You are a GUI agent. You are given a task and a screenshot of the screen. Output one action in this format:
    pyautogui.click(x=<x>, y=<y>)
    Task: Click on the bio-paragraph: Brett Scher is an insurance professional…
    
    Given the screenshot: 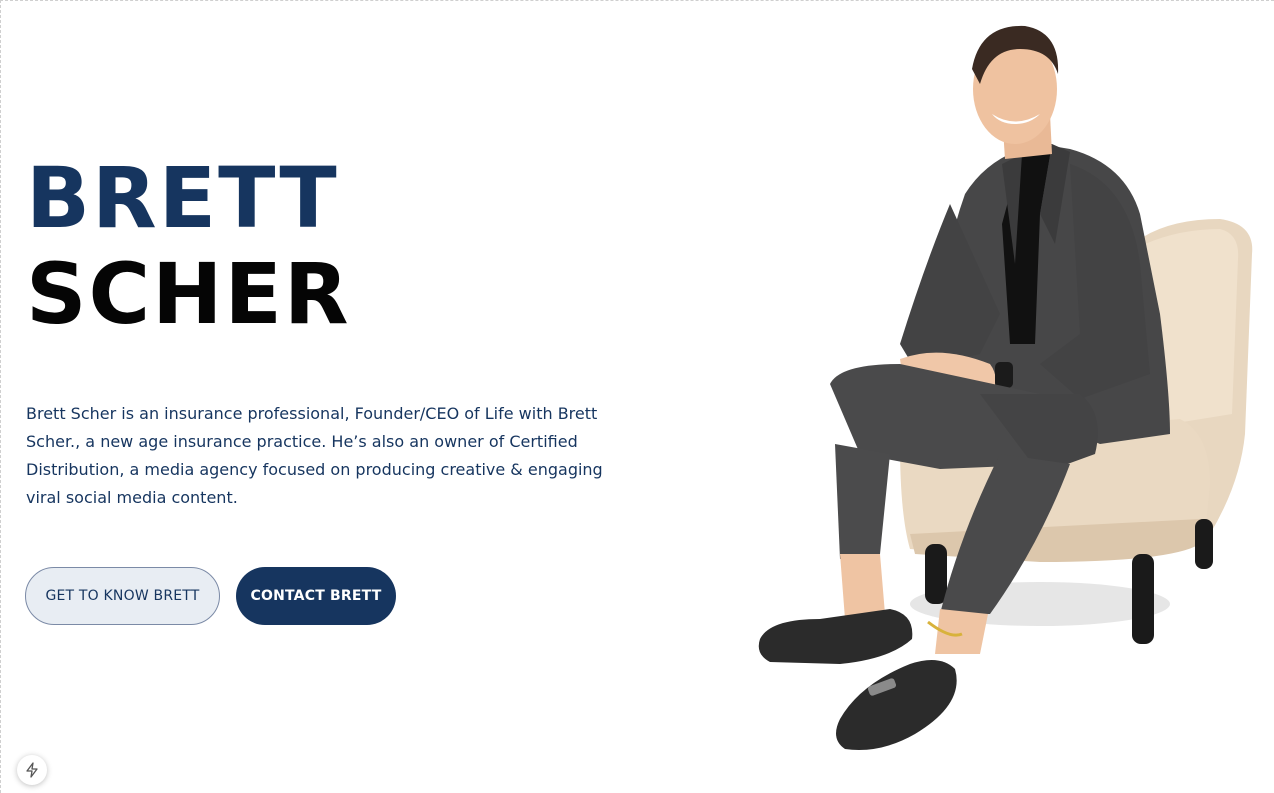 What is the action you would take?
    pyautogui.click(x=314, y=455)
    